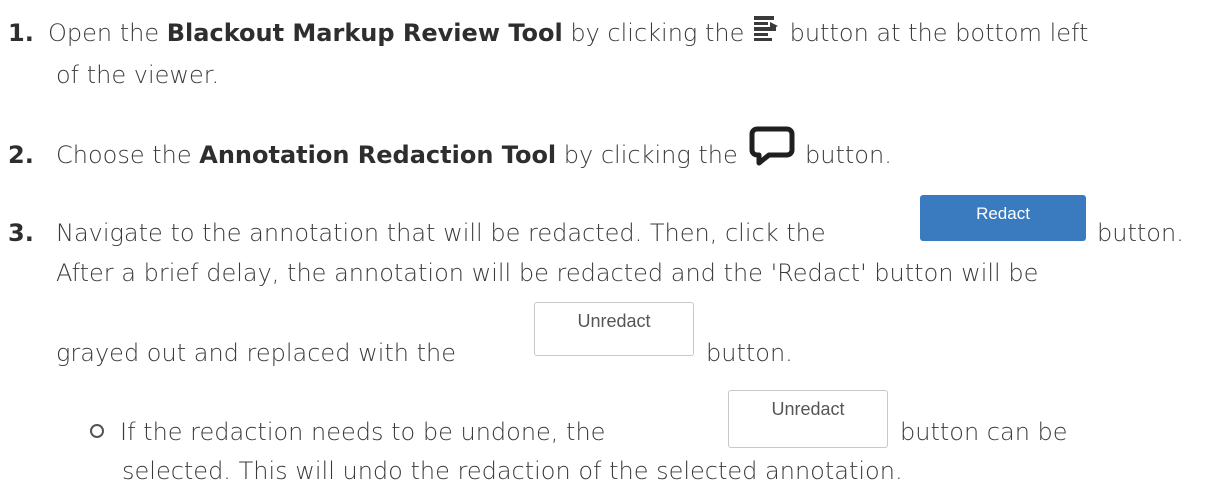 Image resolution: width=1210 pixels, height=493 pixels. Describe the element at coordinates (21, 33) in the screenshot. I see `step-number: 1.` at that location.